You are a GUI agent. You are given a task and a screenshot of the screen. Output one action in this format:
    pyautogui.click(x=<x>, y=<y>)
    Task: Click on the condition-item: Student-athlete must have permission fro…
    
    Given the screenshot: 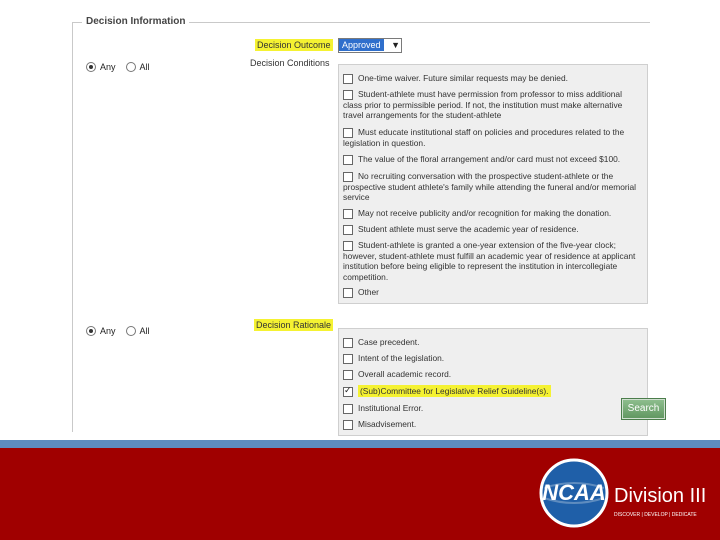 What is the action you would take?
    pyautogui.click(x=492, y=105)
    